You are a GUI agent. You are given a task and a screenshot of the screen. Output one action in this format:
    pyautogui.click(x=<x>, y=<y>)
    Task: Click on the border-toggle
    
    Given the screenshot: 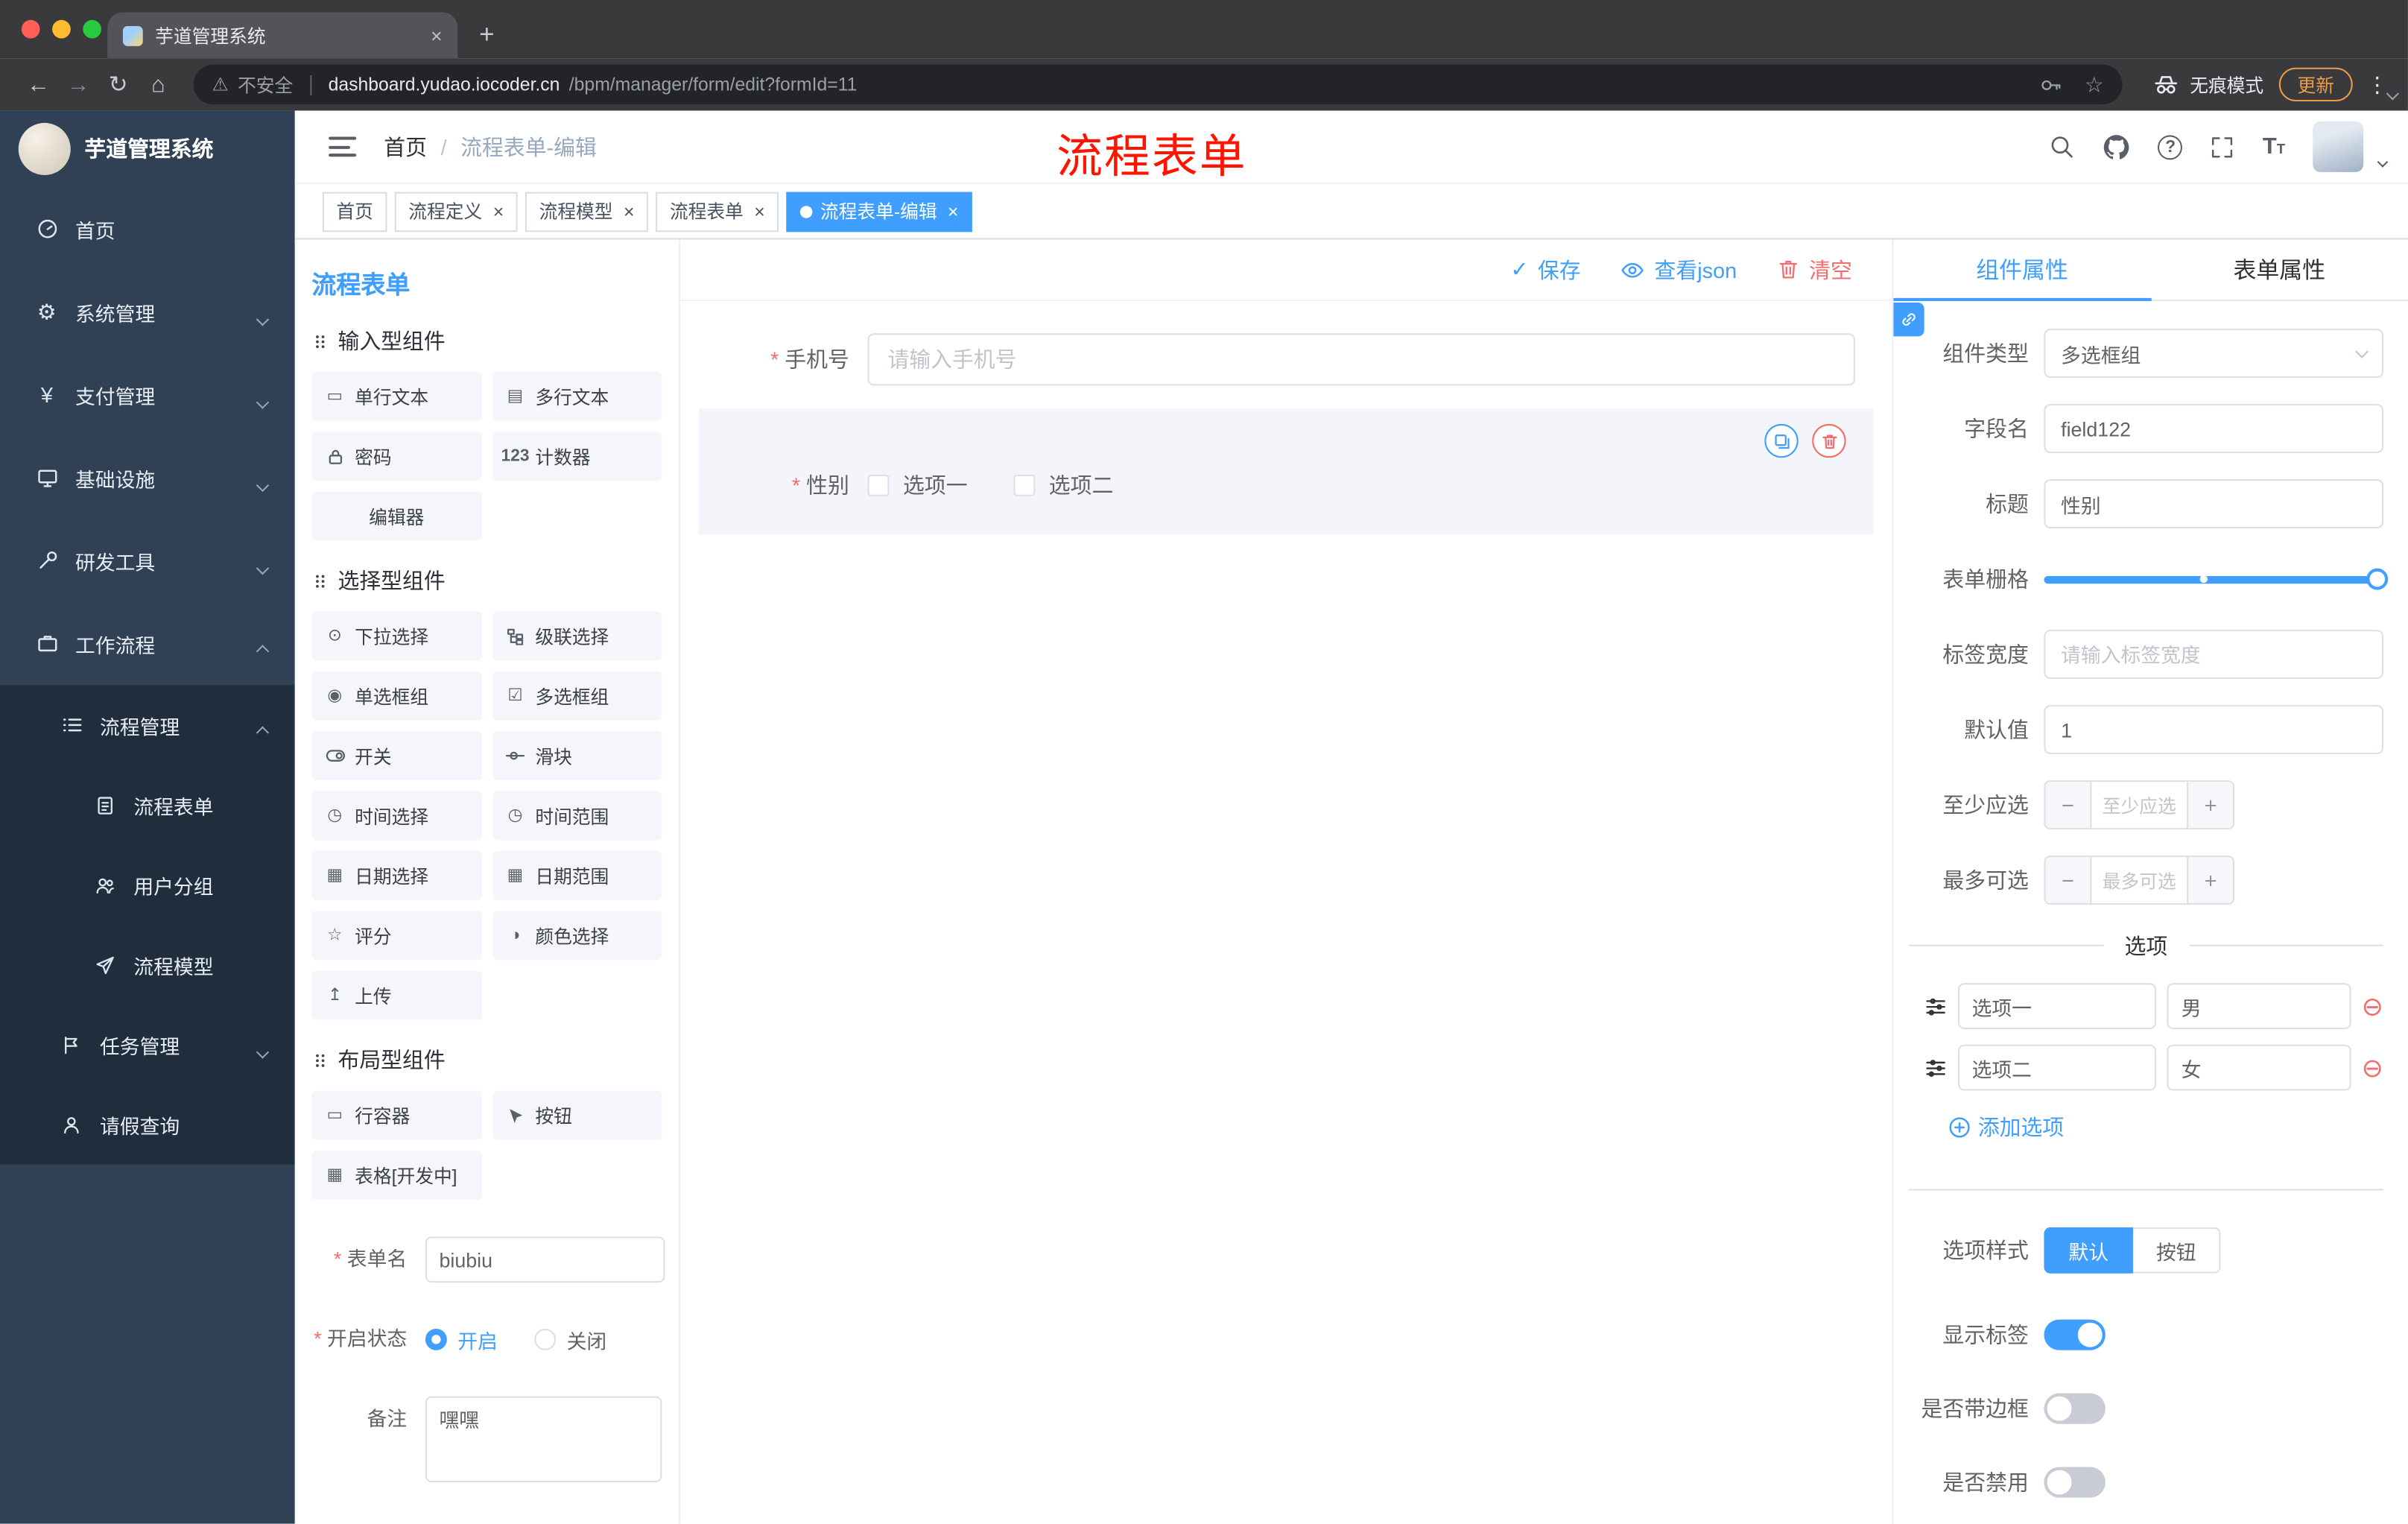 What is the action you would take?
    pyautogui.click(x=2075, y=1408)
    